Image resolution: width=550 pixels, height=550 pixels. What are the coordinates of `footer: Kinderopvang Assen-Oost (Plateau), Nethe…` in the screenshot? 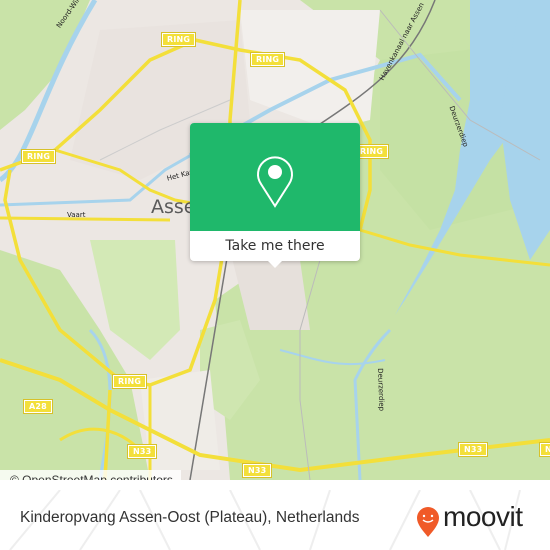 It's located at (275, 520).